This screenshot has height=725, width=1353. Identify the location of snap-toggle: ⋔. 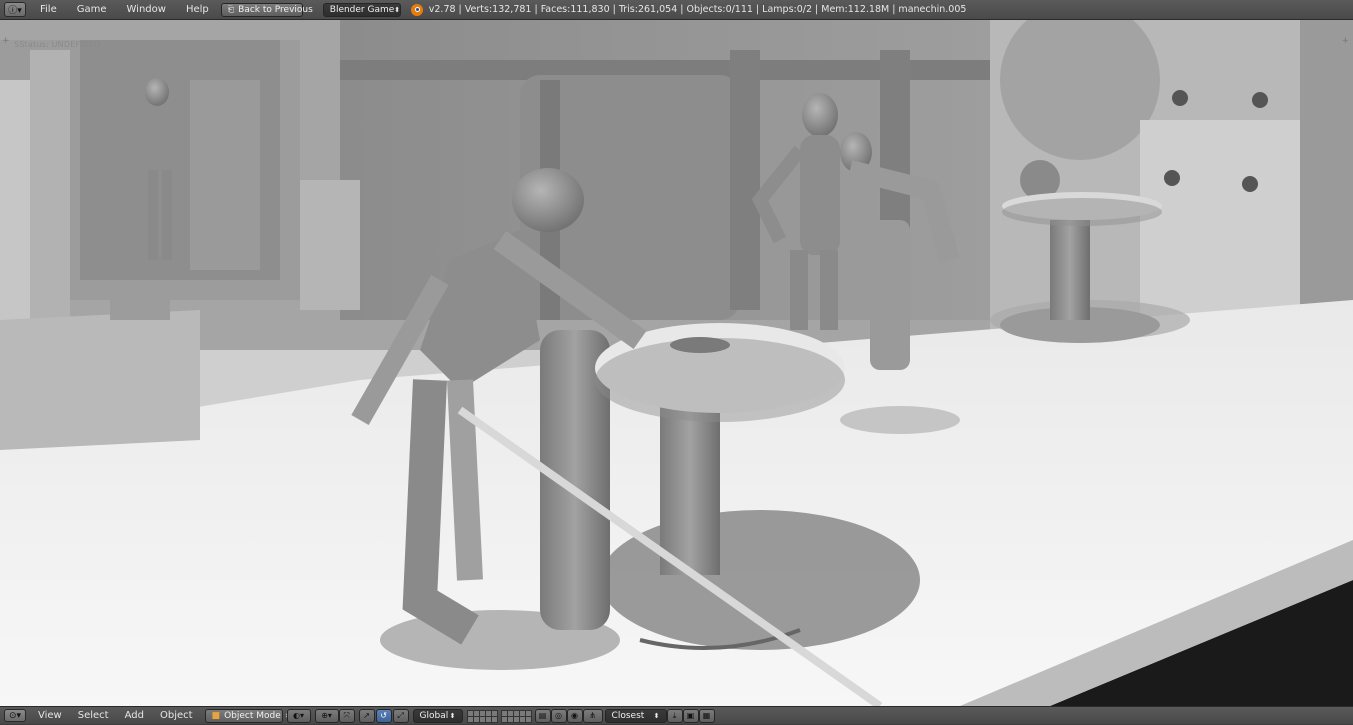
(592, 715).